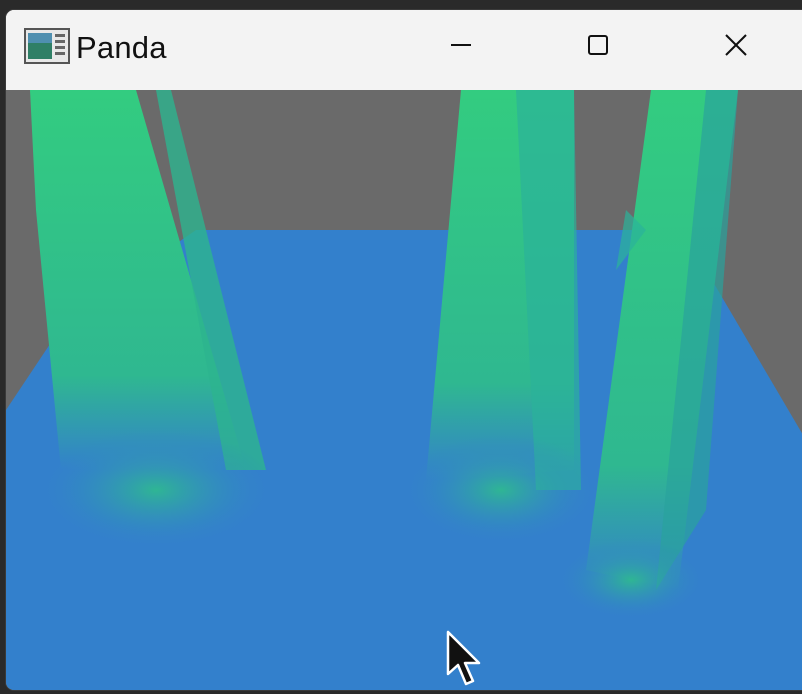 This screenshot has height=694, width=802. I want to click on close-button, so click(736, 47).